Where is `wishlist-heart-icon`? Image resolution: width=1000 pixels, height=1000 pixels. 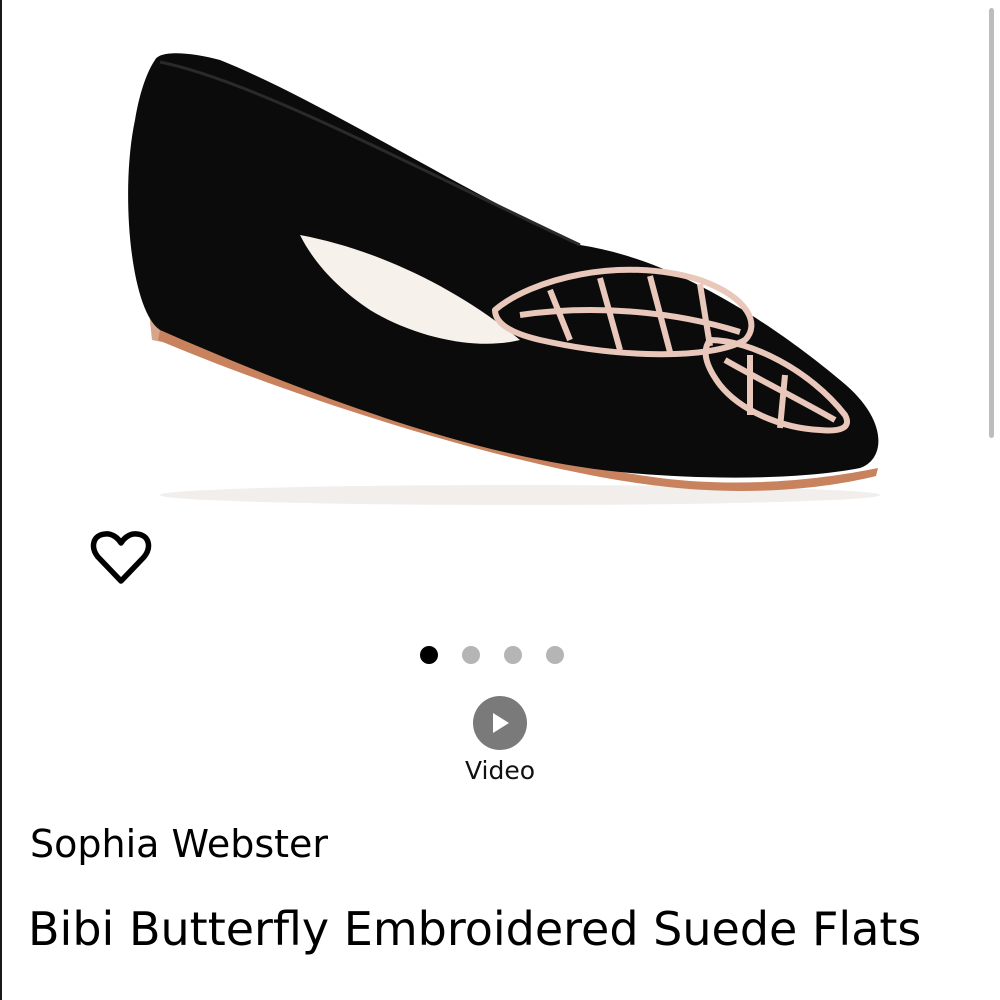
wishlist-heart-icon is located at coordinates (121, 559).